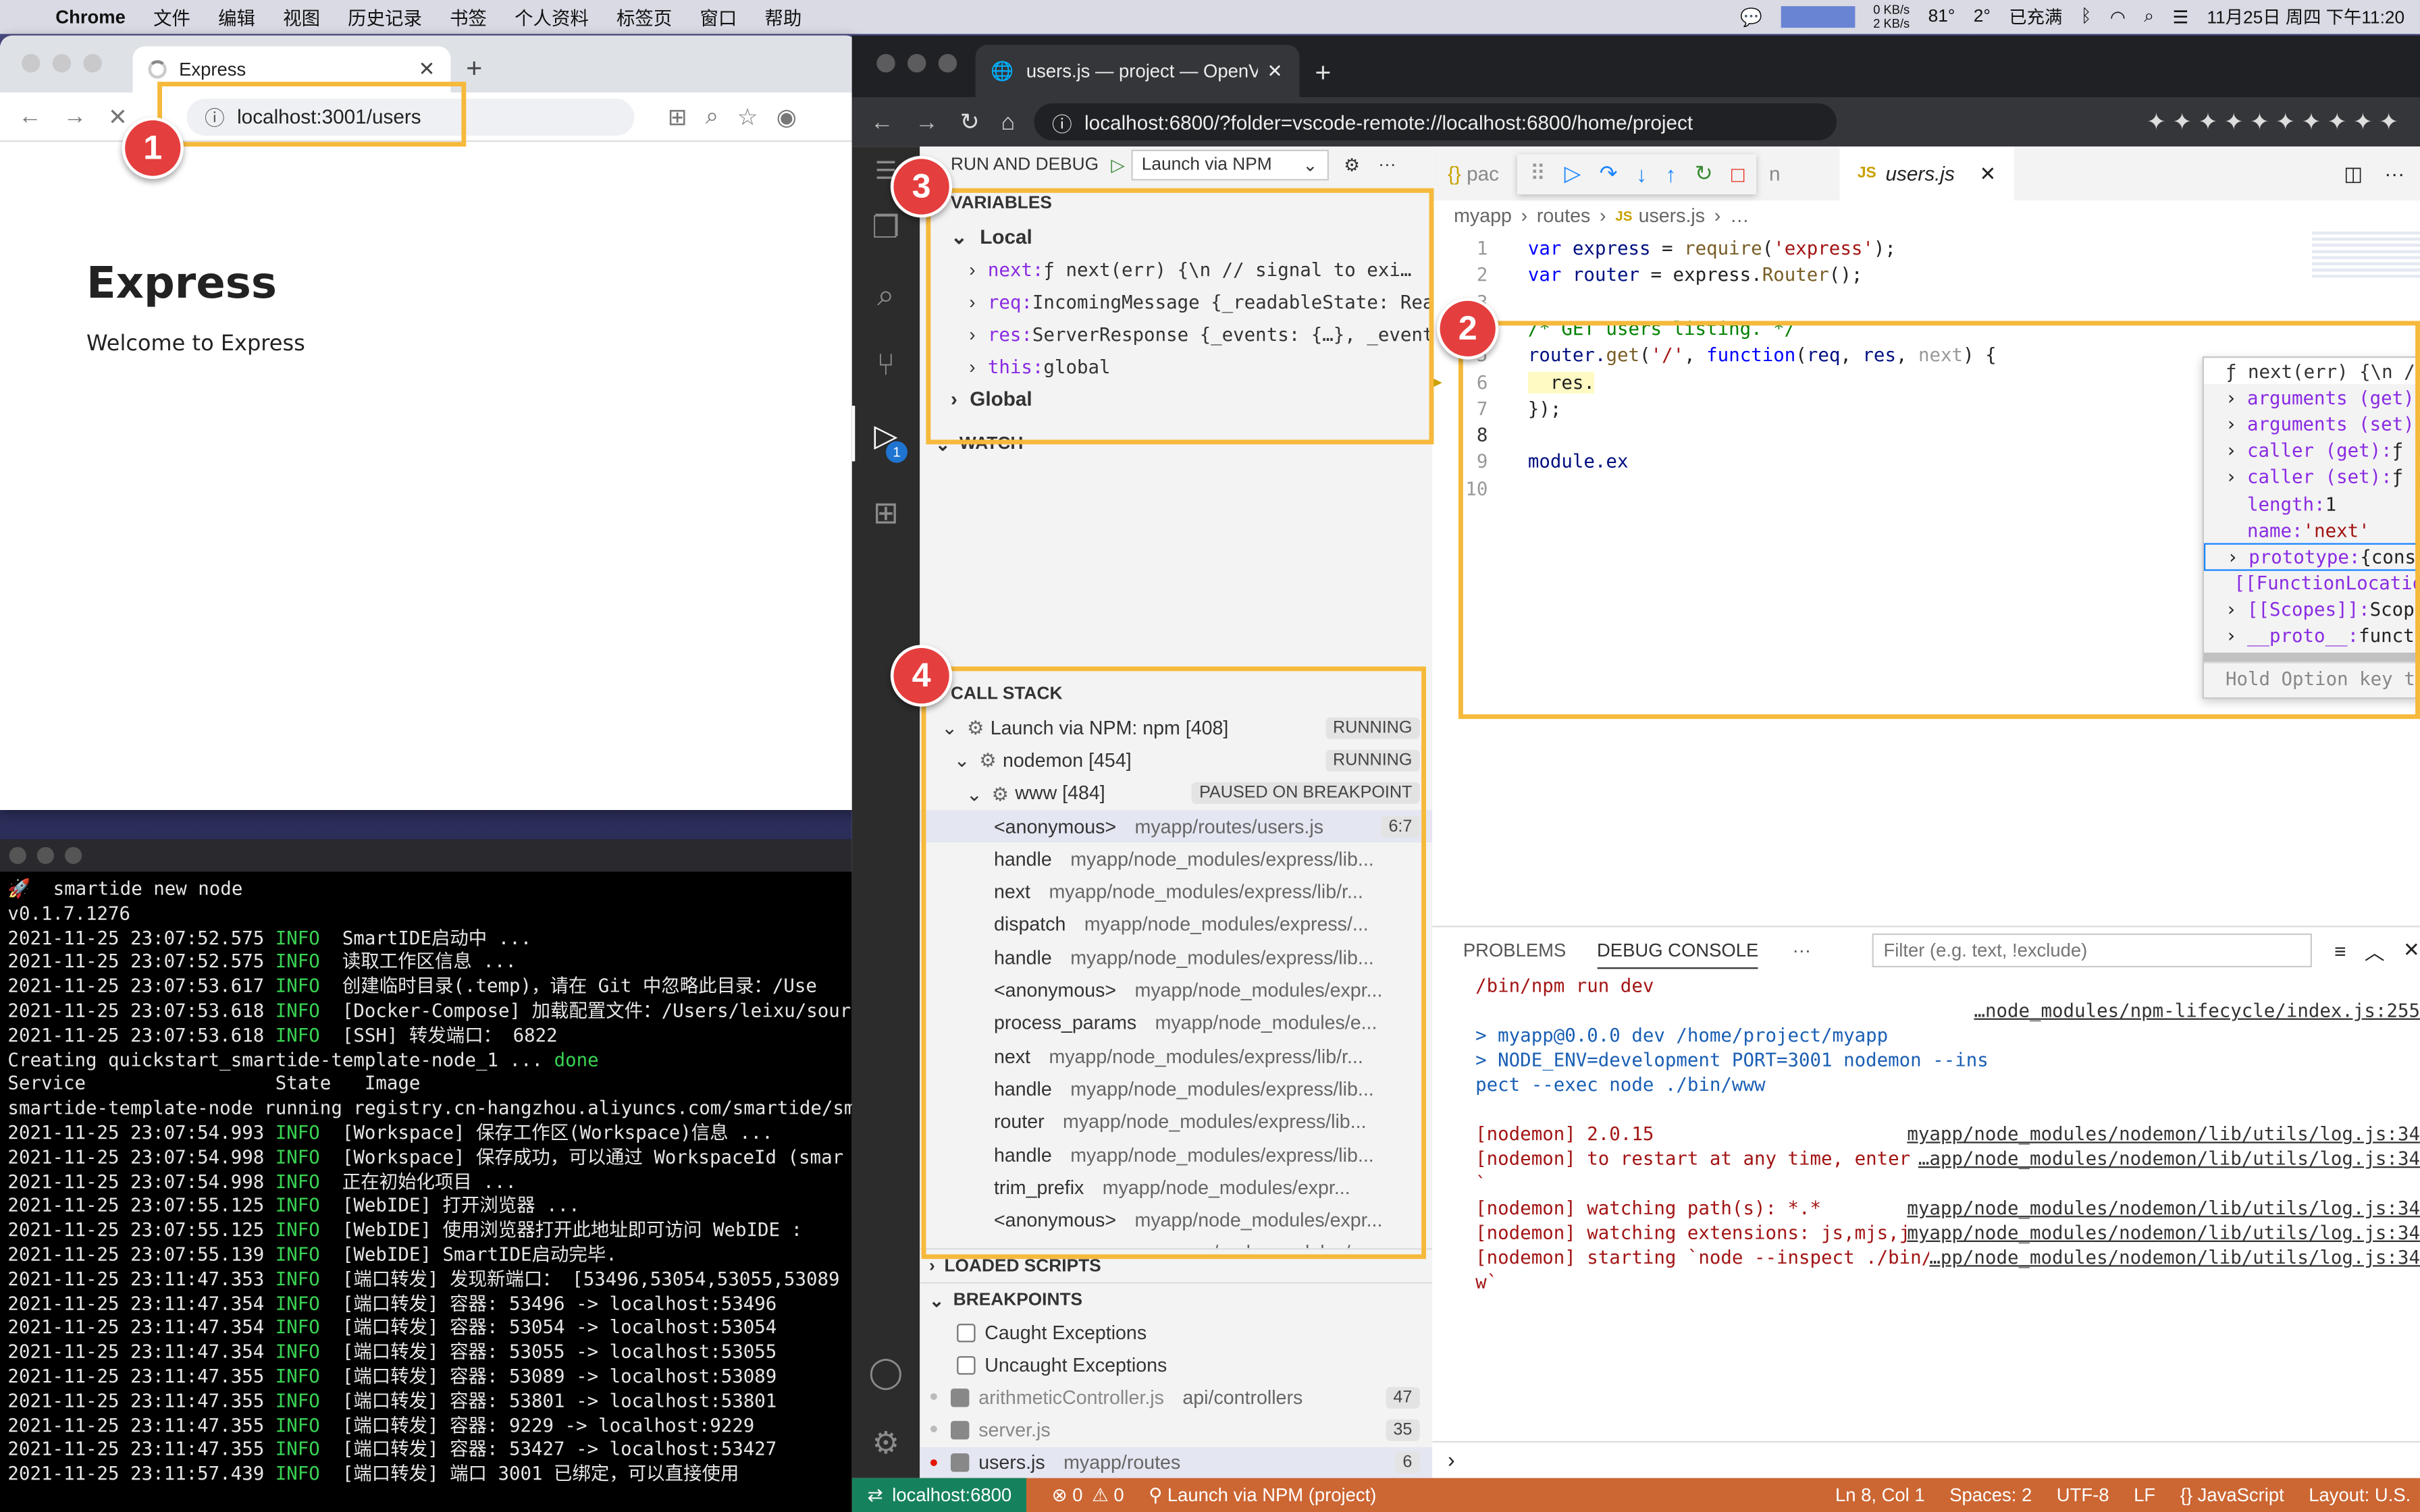 This screenshot has height=1512, width=2420. What do you see at coordinates (1176, 728) in the screenshot?
I see `debug-session: ⌄ ⚙ Launch via NPM: npm [408] RUNNING` at bounding box center [1176, 728].